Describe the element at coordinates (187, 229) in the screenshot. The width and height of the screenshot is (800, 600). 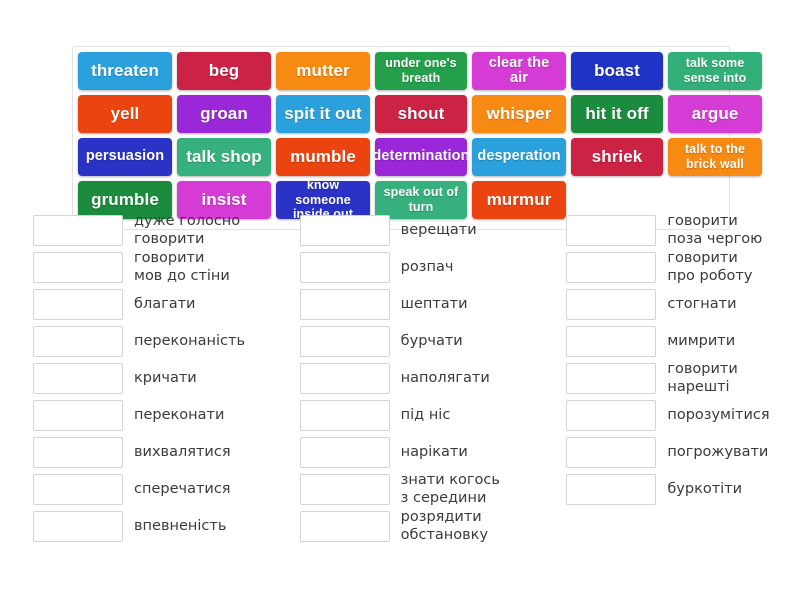
I see `translation-label: дуже голосно говорити` at that location.